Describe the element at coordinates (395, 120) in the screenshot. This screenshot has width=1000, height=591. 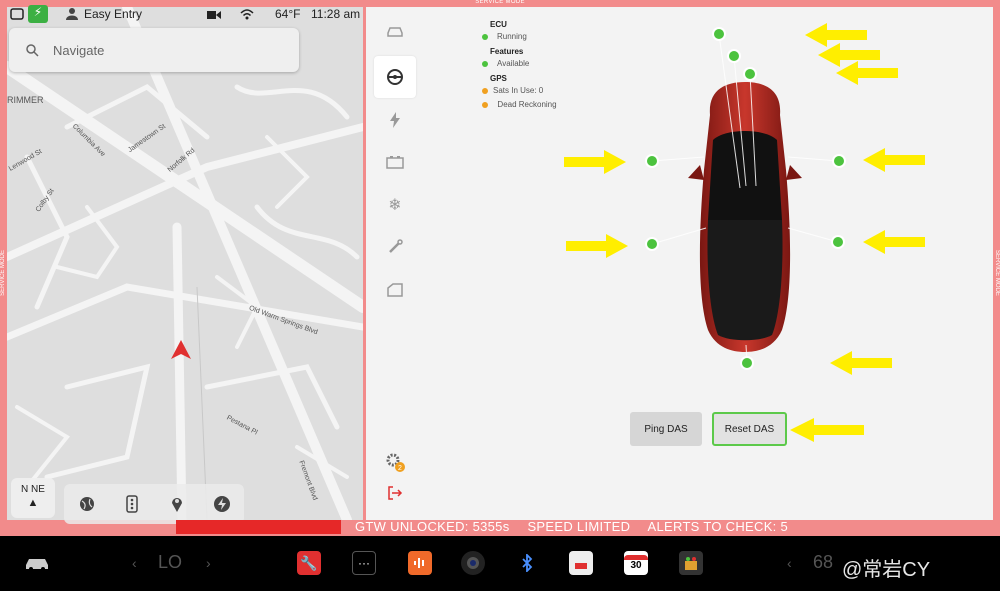
I see `menu-power-icon` at that location.